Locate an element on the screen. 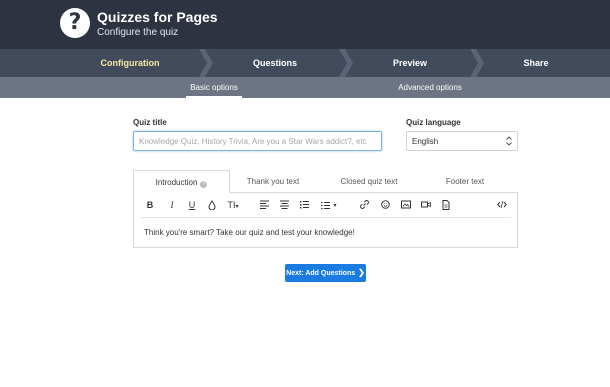 Image resolution: width=610 pixels, height=387 pixels. underline-button: U is located at coordinates (192, 205).